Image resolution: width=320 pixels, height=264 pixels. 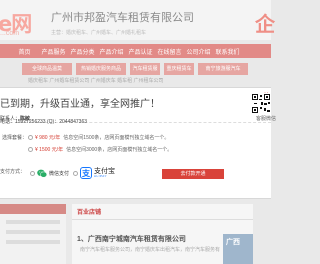 I want to click on shop-card-name: 1、广西南宁城南汽车租赁有限公司, so click(x=131, y=239).